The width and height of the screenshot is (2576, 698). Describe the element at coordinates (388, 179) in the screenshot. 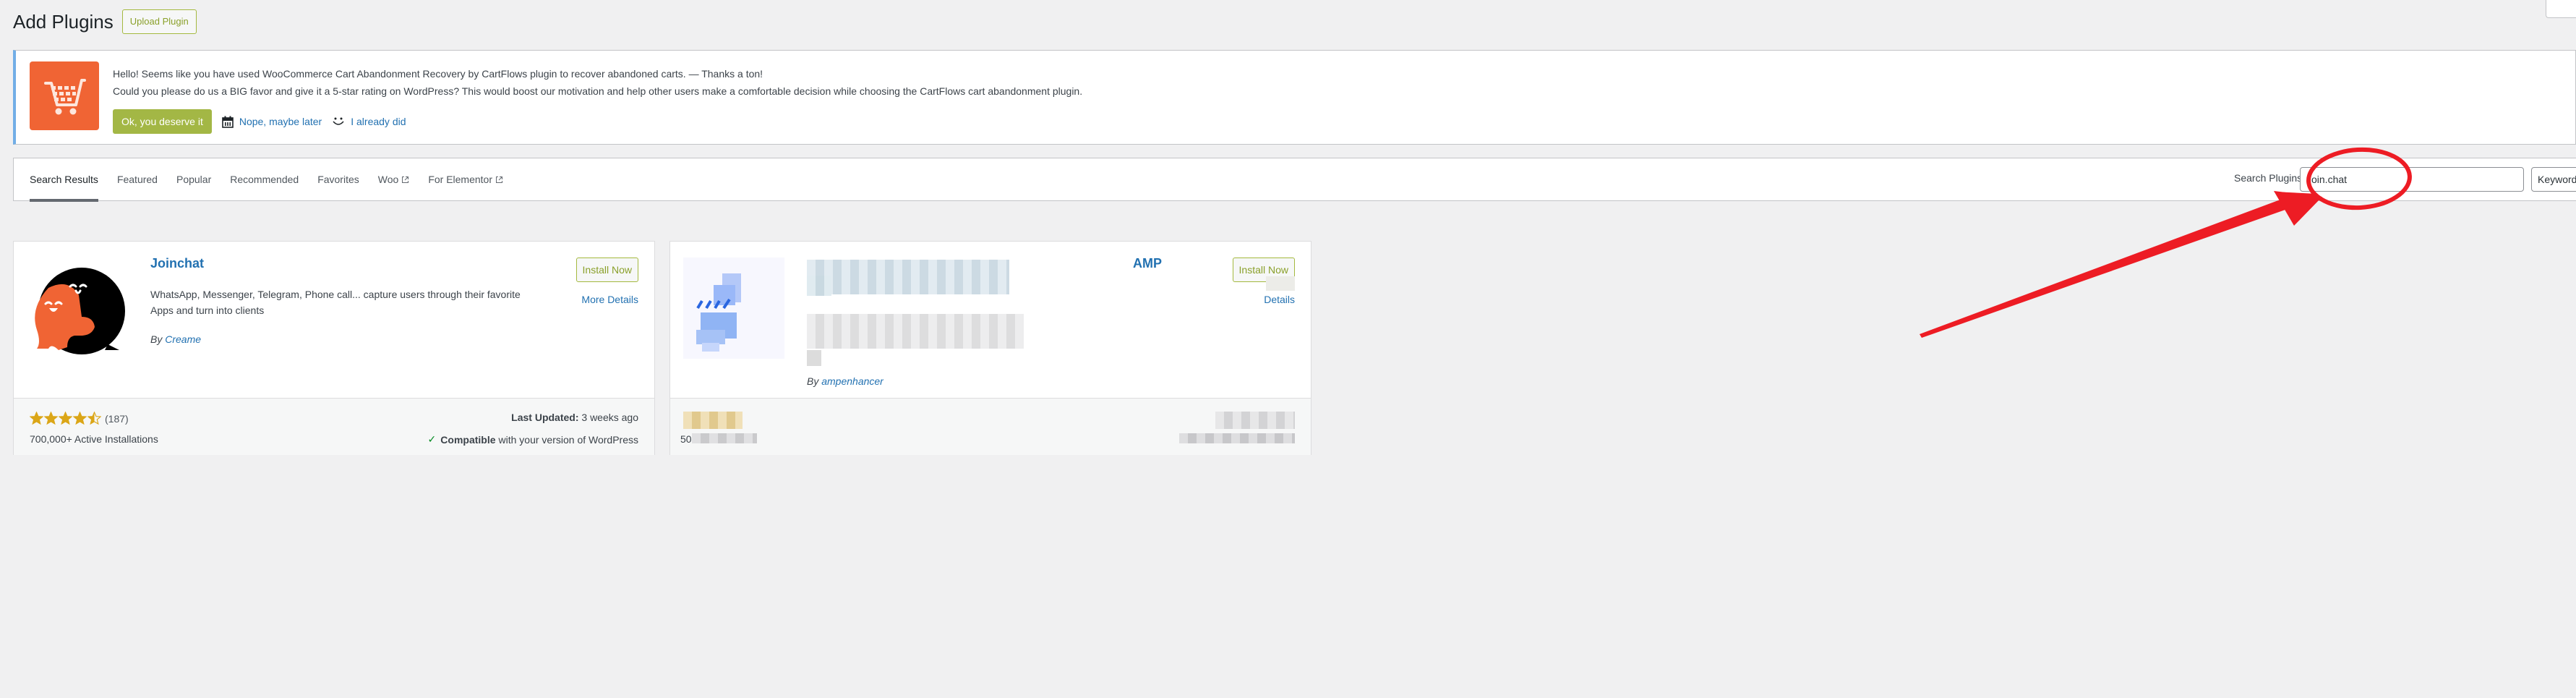

I see `tab-label: Woo` at that location.